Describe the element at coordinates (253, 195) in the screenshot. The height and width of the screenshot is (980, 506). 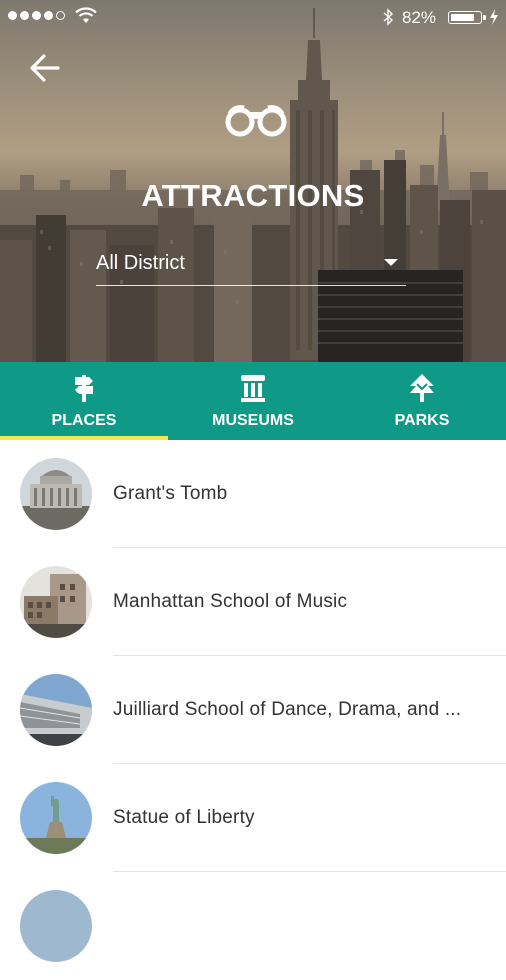
I see `page-title: ATTRACTIONS` at that location.